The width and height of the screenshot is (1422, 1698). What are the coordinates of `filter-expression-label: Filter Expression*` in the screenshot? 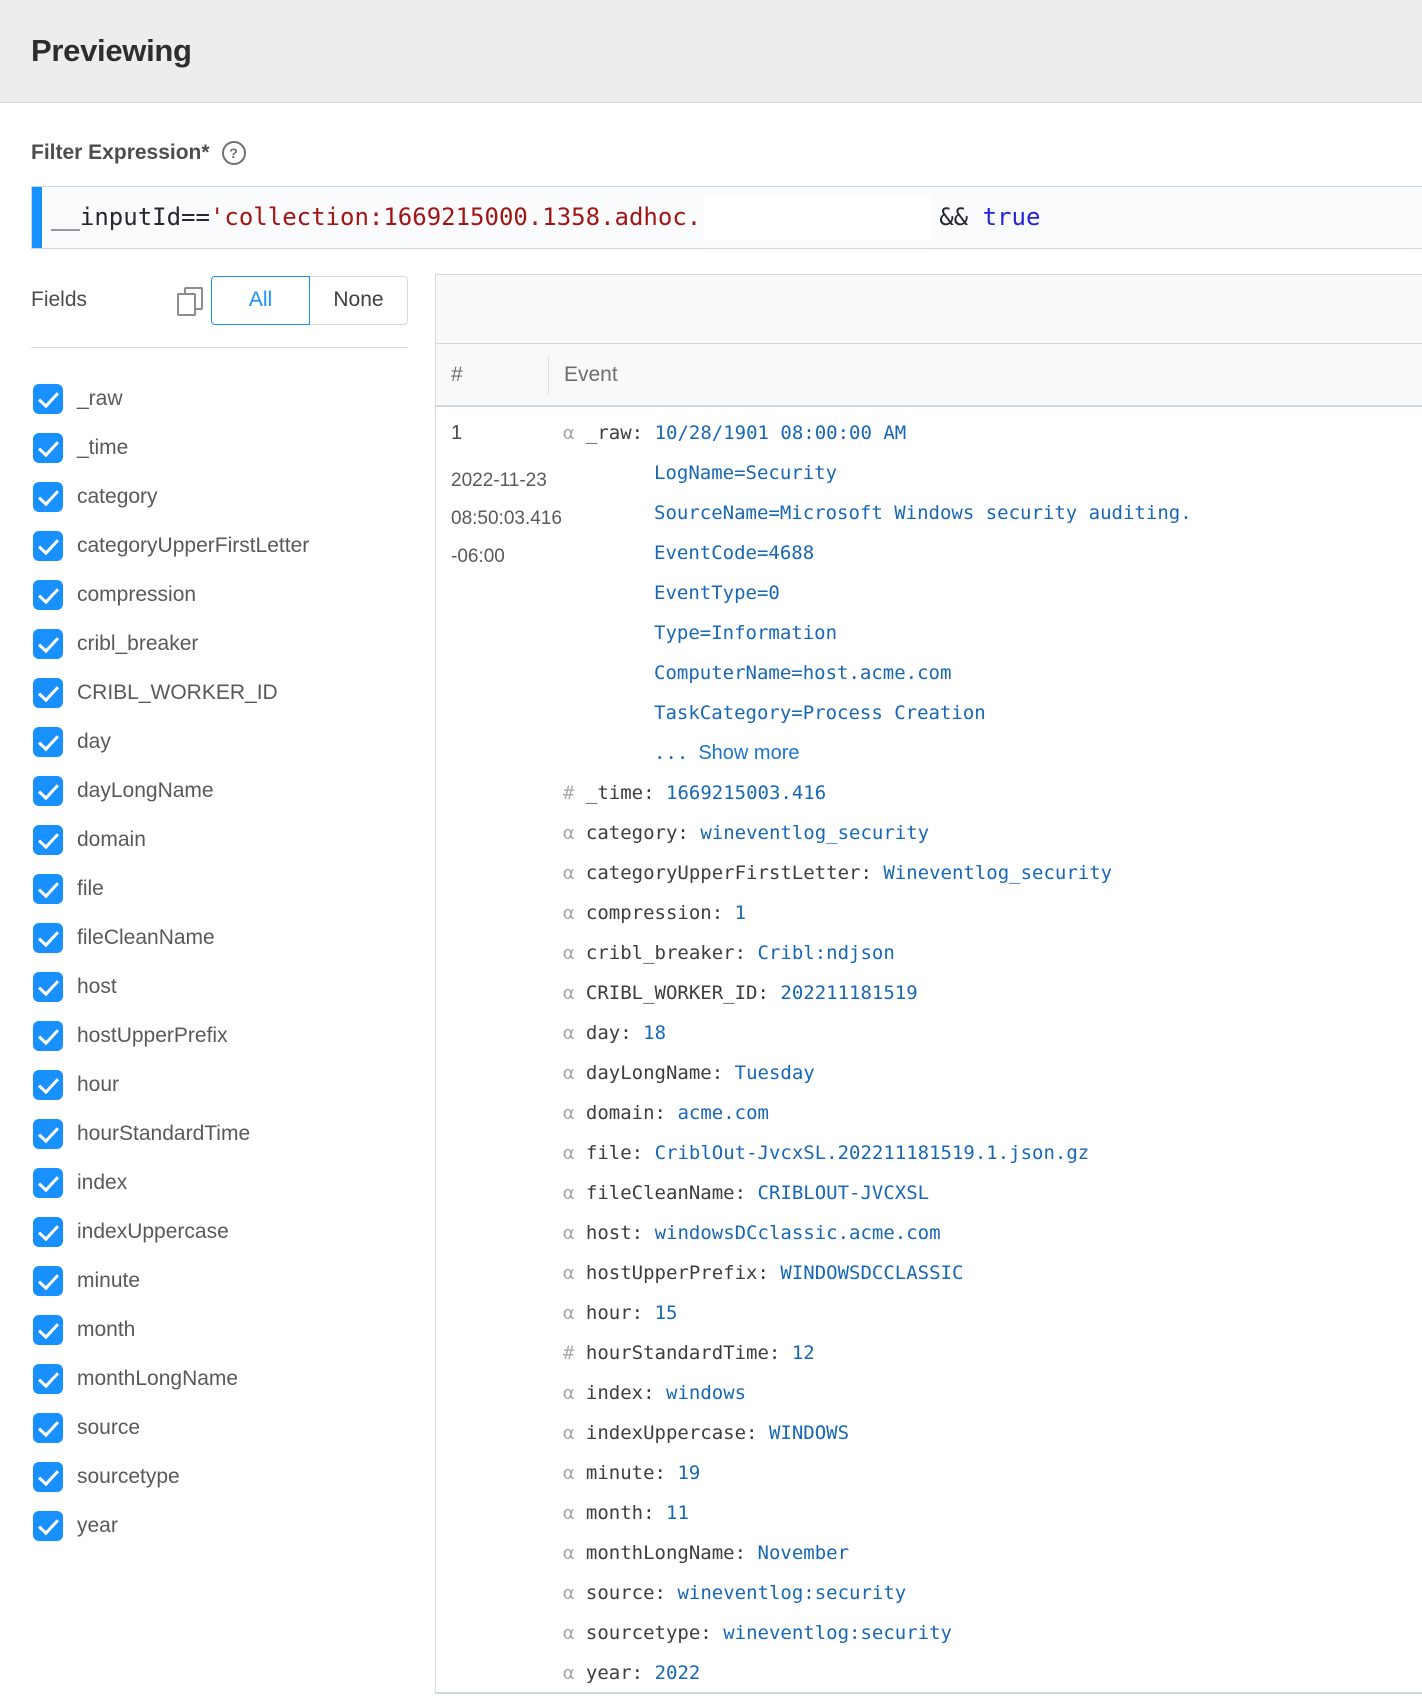 It's located at (120, 152).